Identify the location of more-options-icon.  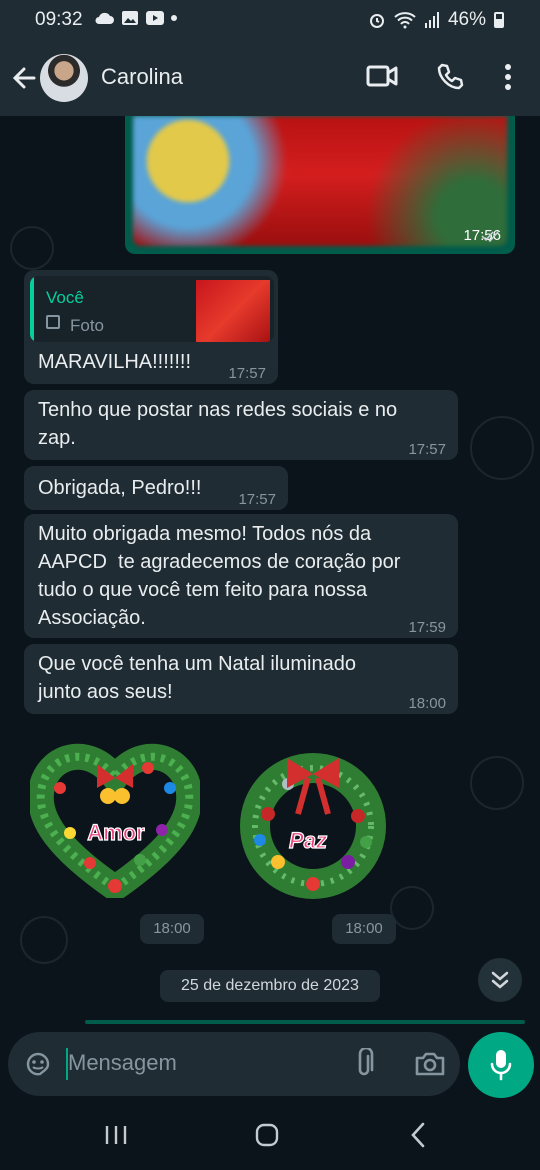
(508, 77).